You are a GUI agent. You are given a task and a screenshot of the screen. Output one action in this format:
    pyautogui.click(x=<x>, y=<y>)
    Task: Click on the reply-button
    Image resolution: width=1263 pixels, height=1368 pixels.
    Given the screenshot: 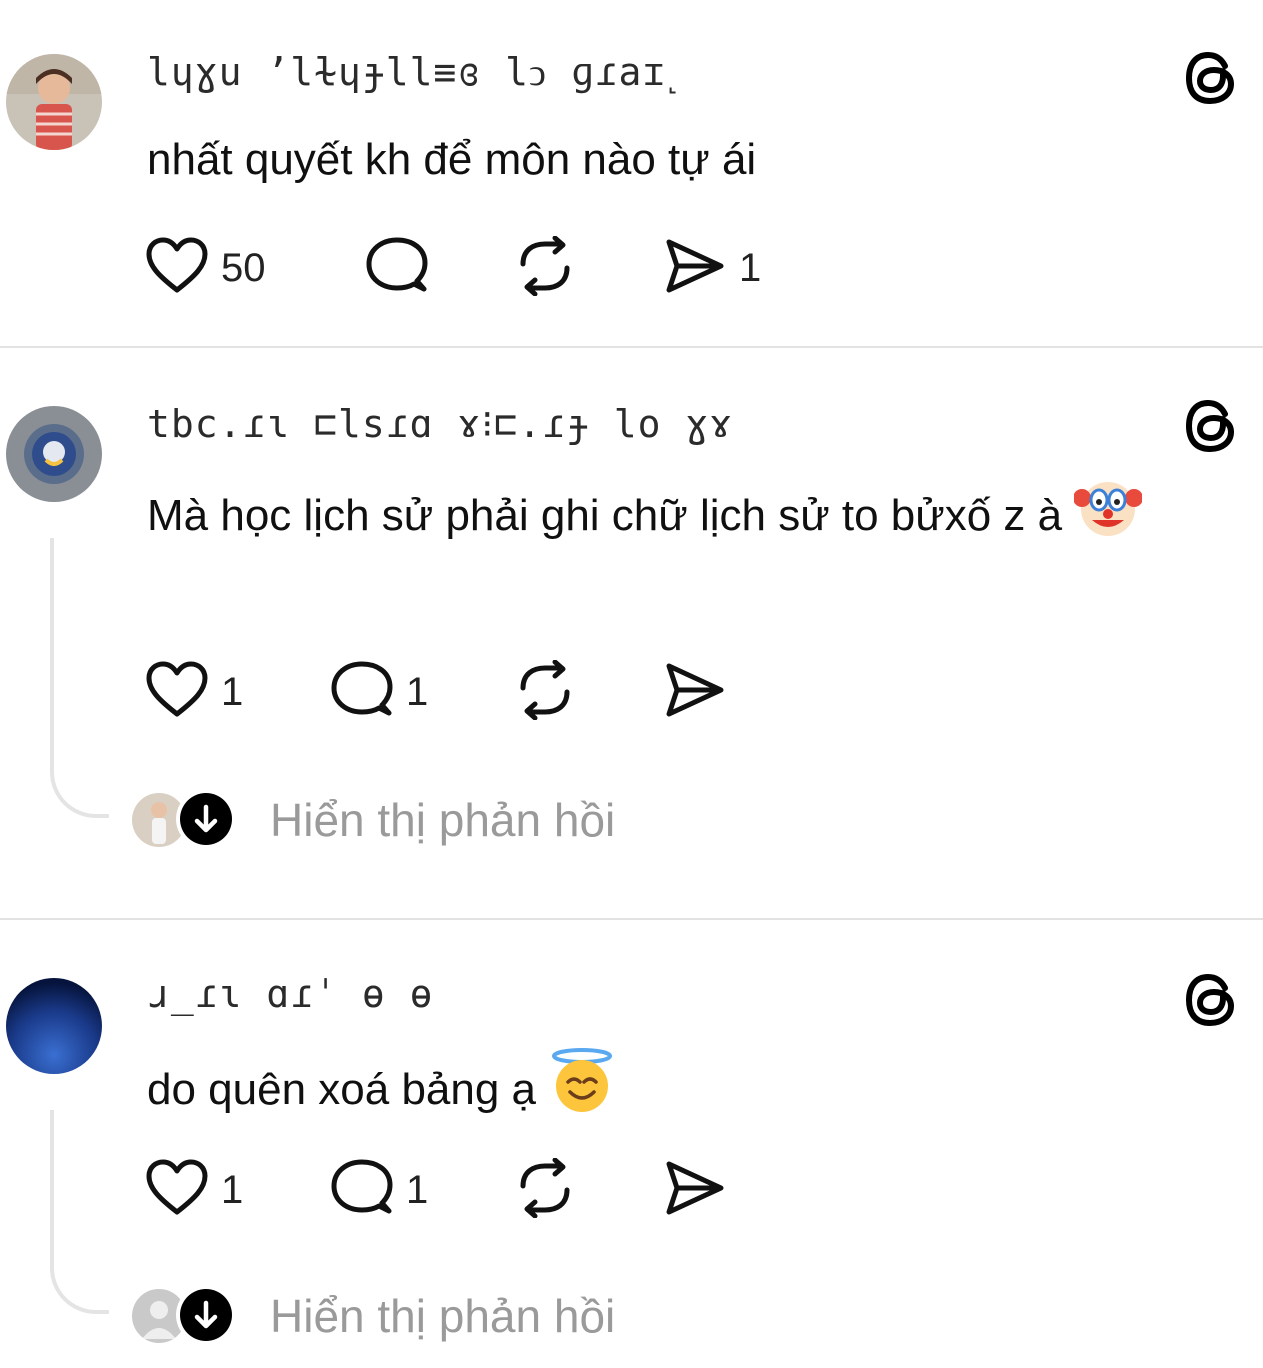 What is the action you would take?
    pyautogui.click(x=397, y=268)
    